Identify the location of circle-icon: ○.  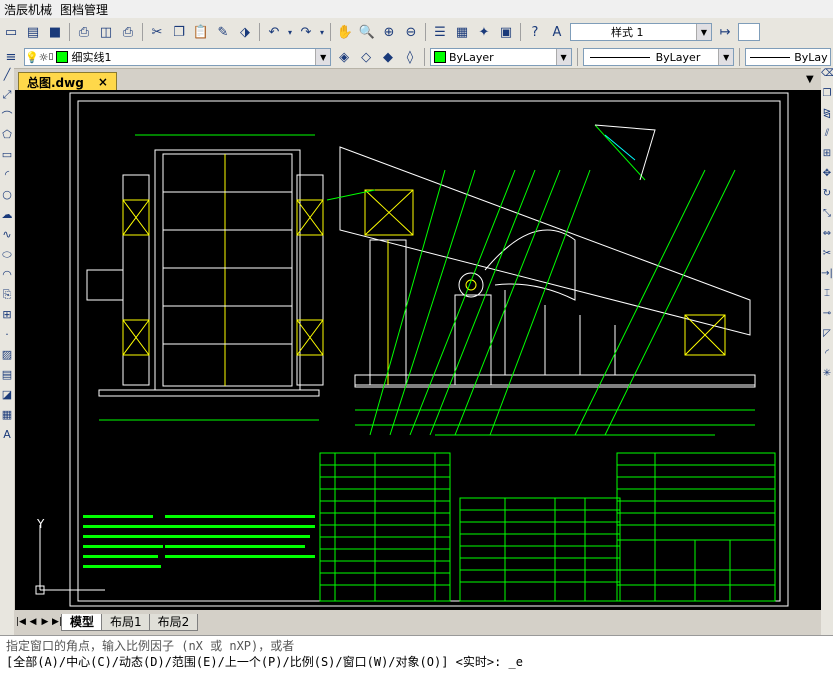
(7, 198).